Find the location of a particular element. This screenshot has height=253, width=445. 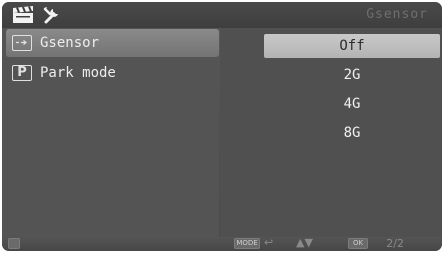

page-indicator: 2/2 is located at coordinates (395, 243).